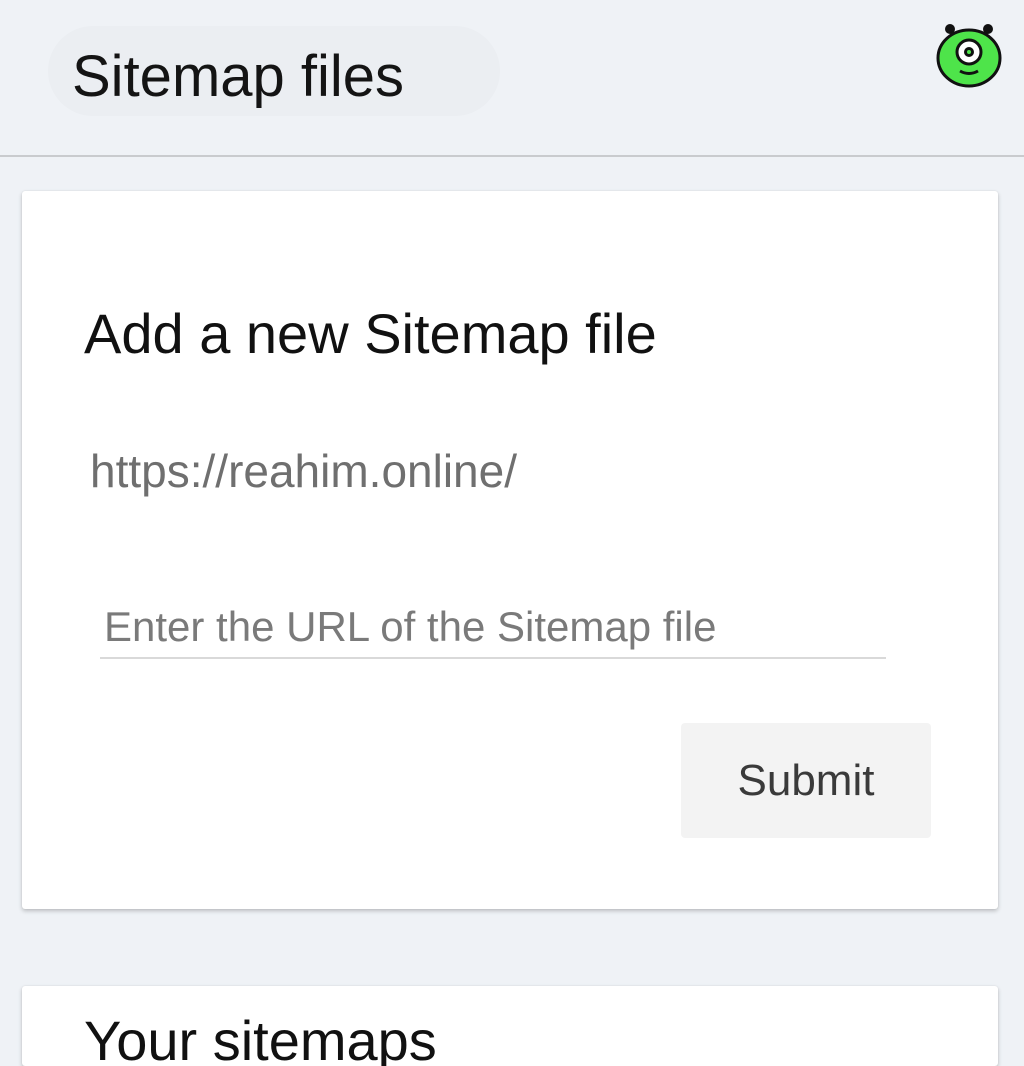 The image size is (1024, 1066). What do you see at coordinates (304, 471) in the screenshot?
I see `base-url-label: https://reahim.online/` at bounding box center [304, 471].